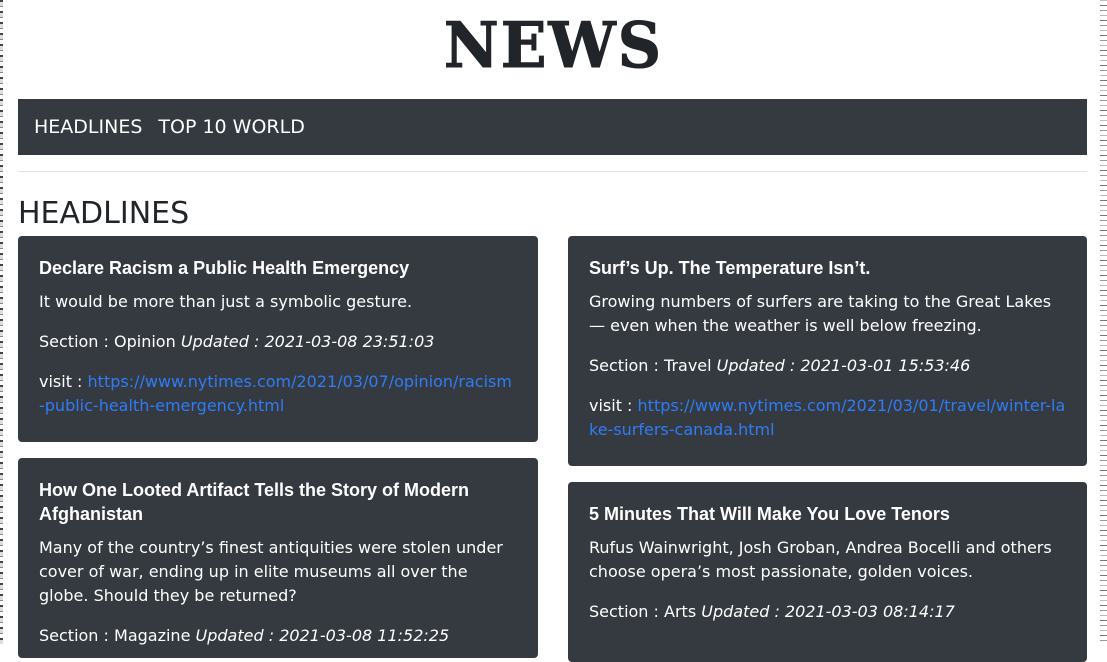 This screenshot has height=662, width=1107. Describe the element at coordinates (1, 322) in the screenshot. I see `window-edge-left` at that location.